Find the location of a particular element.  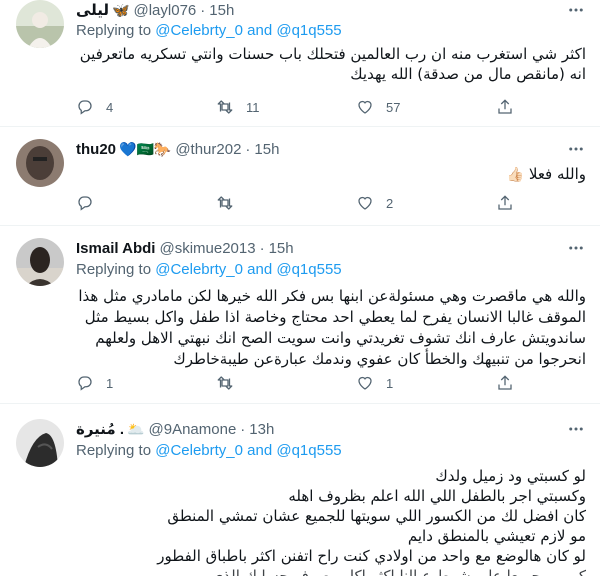

reply-button: 4 is located at coordinates (121, 107).